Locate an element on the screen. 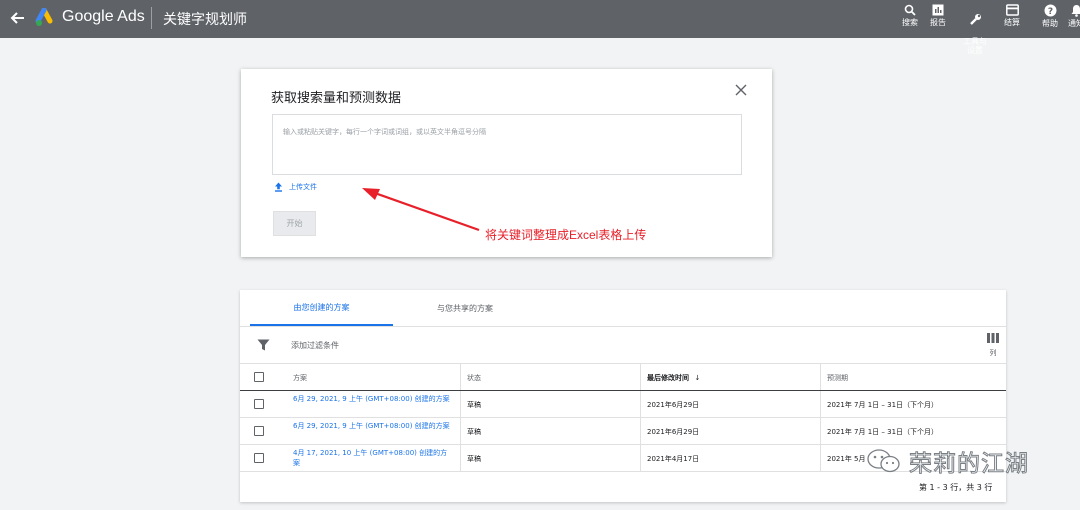 The image size is (1080, 510). pagination-summary: 第 1 - 3 行，共 3 行 is located at coordinates (956, 487).